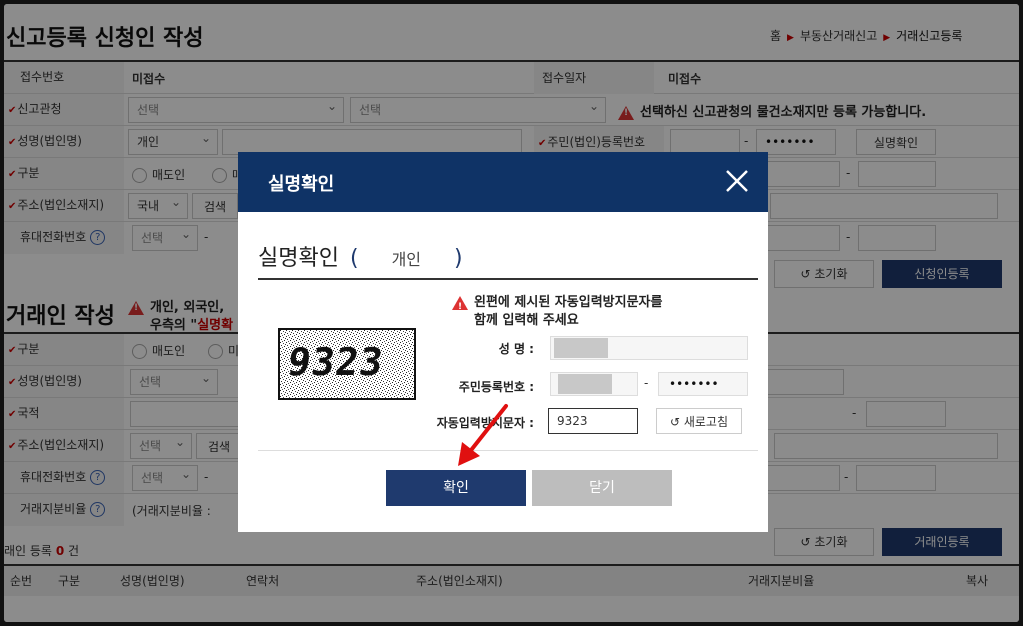 The height and width of the screenshot is (626, 1023). I want to click on close-button: 닫기, so click(602, 488).